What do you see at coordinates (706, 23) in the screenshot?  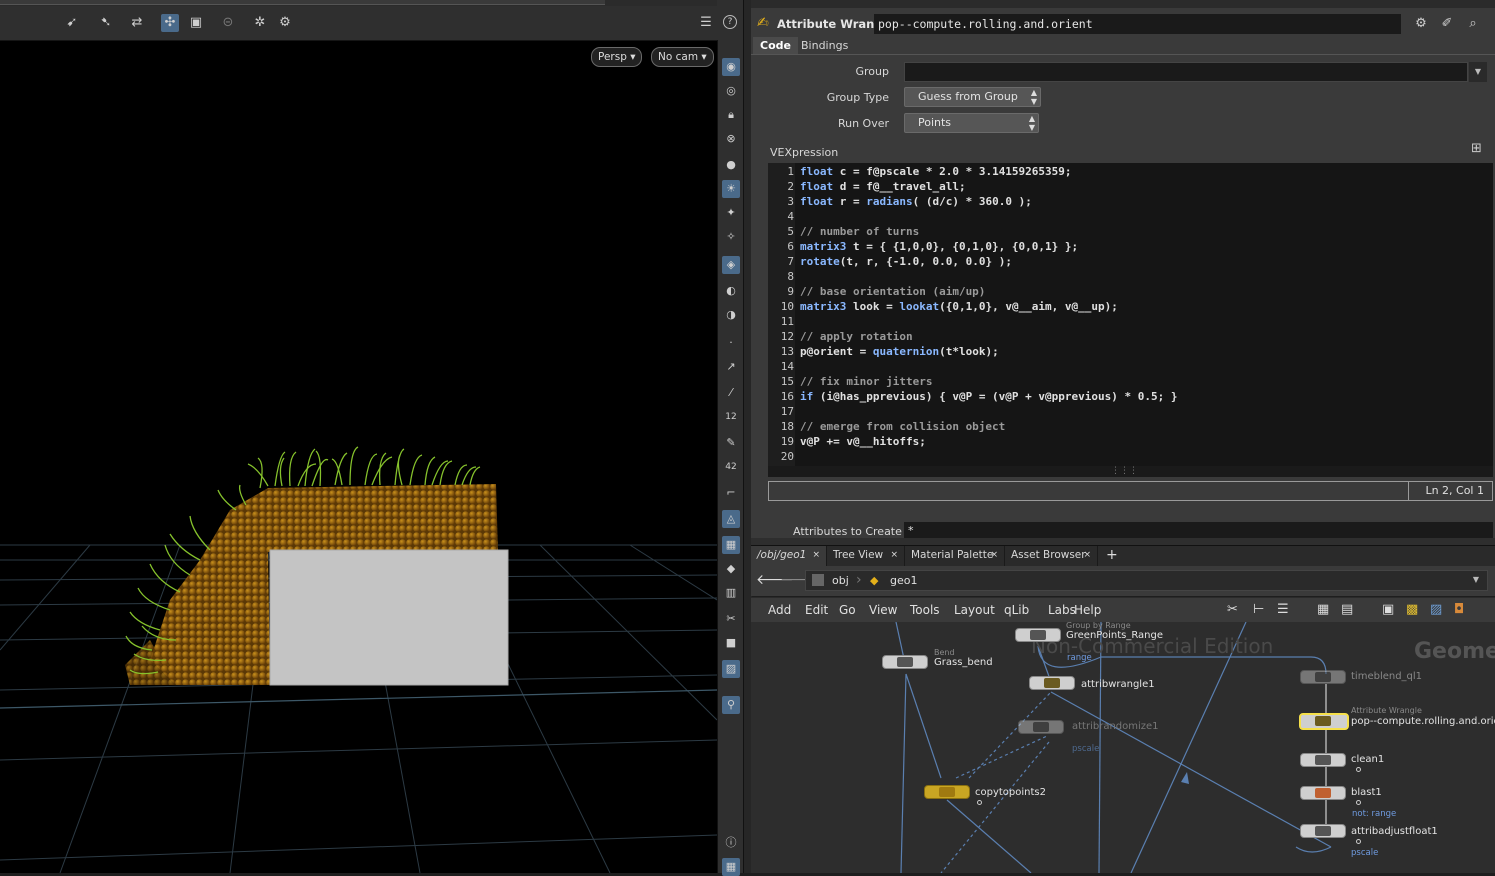 I see `display-options-icon: ☰` at bounding box center [706, 23].